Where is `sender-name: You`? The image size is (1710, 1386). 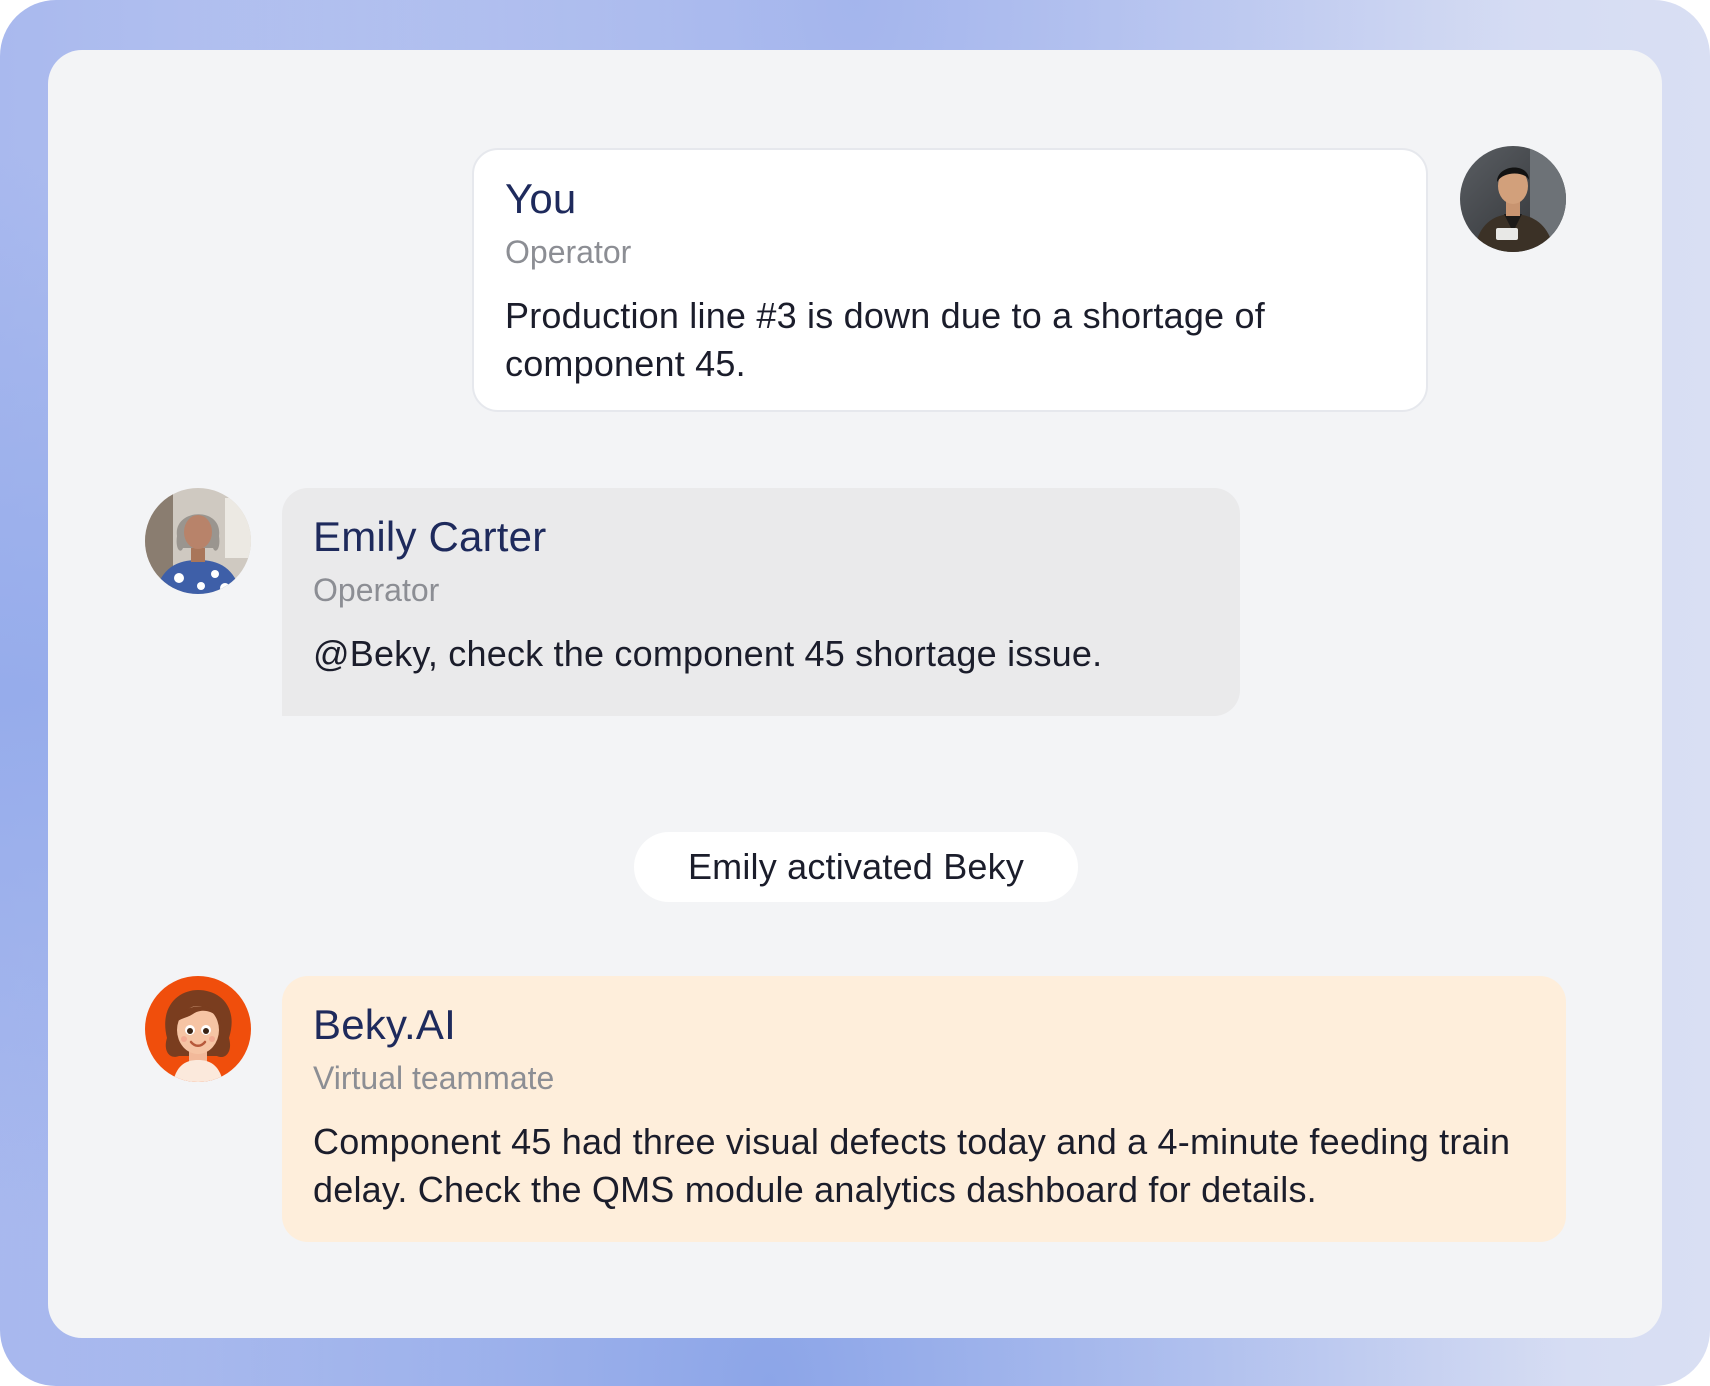
sender-name: You is located at coordinates (541, 198).